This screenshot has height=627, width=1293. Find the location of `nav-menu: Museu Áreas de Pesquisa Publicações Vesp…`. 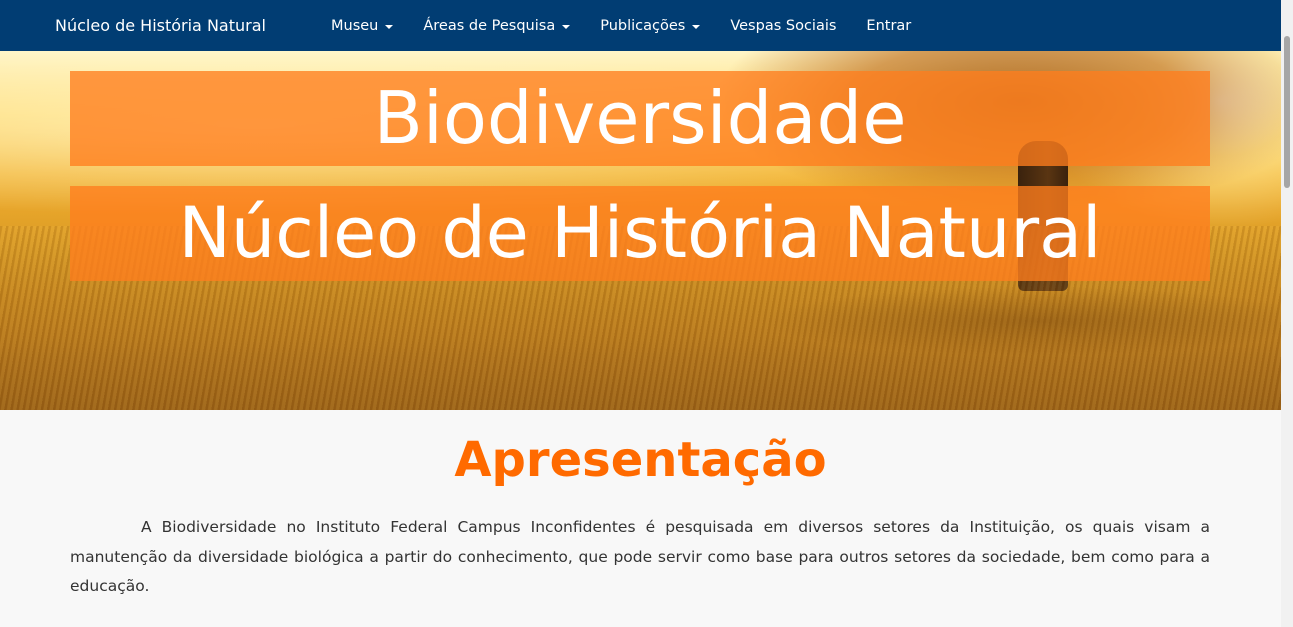

nav-menu: Museu Áreas de Pesquisa Publicações Vesp… is located at coordinates (636, 26).